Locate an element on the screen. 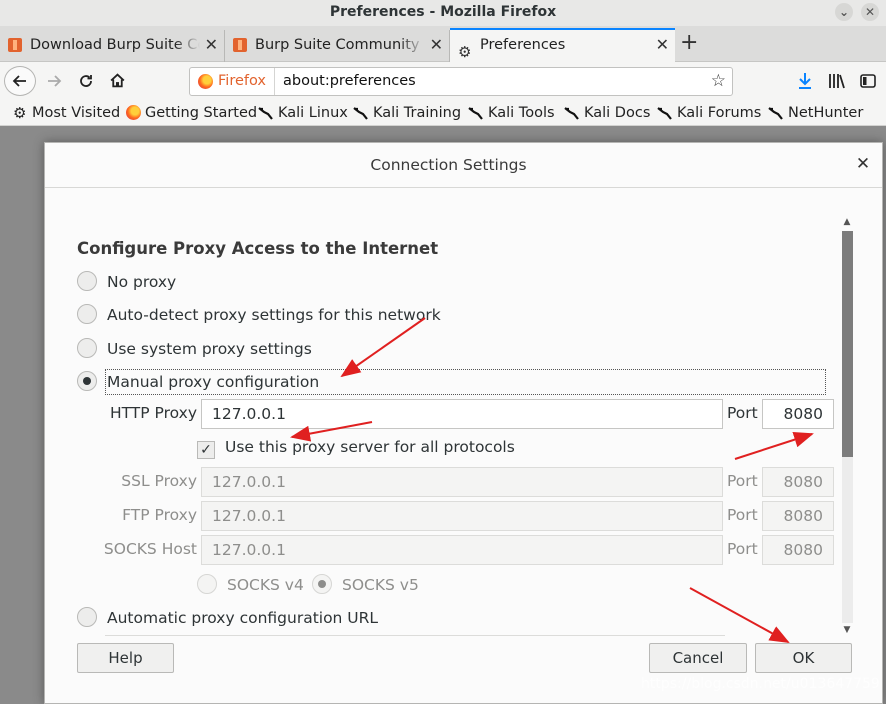 This screenshot has height=704, width=886. http-proxy-input: 127.0.0.1 is located at coordinates (462, 414).